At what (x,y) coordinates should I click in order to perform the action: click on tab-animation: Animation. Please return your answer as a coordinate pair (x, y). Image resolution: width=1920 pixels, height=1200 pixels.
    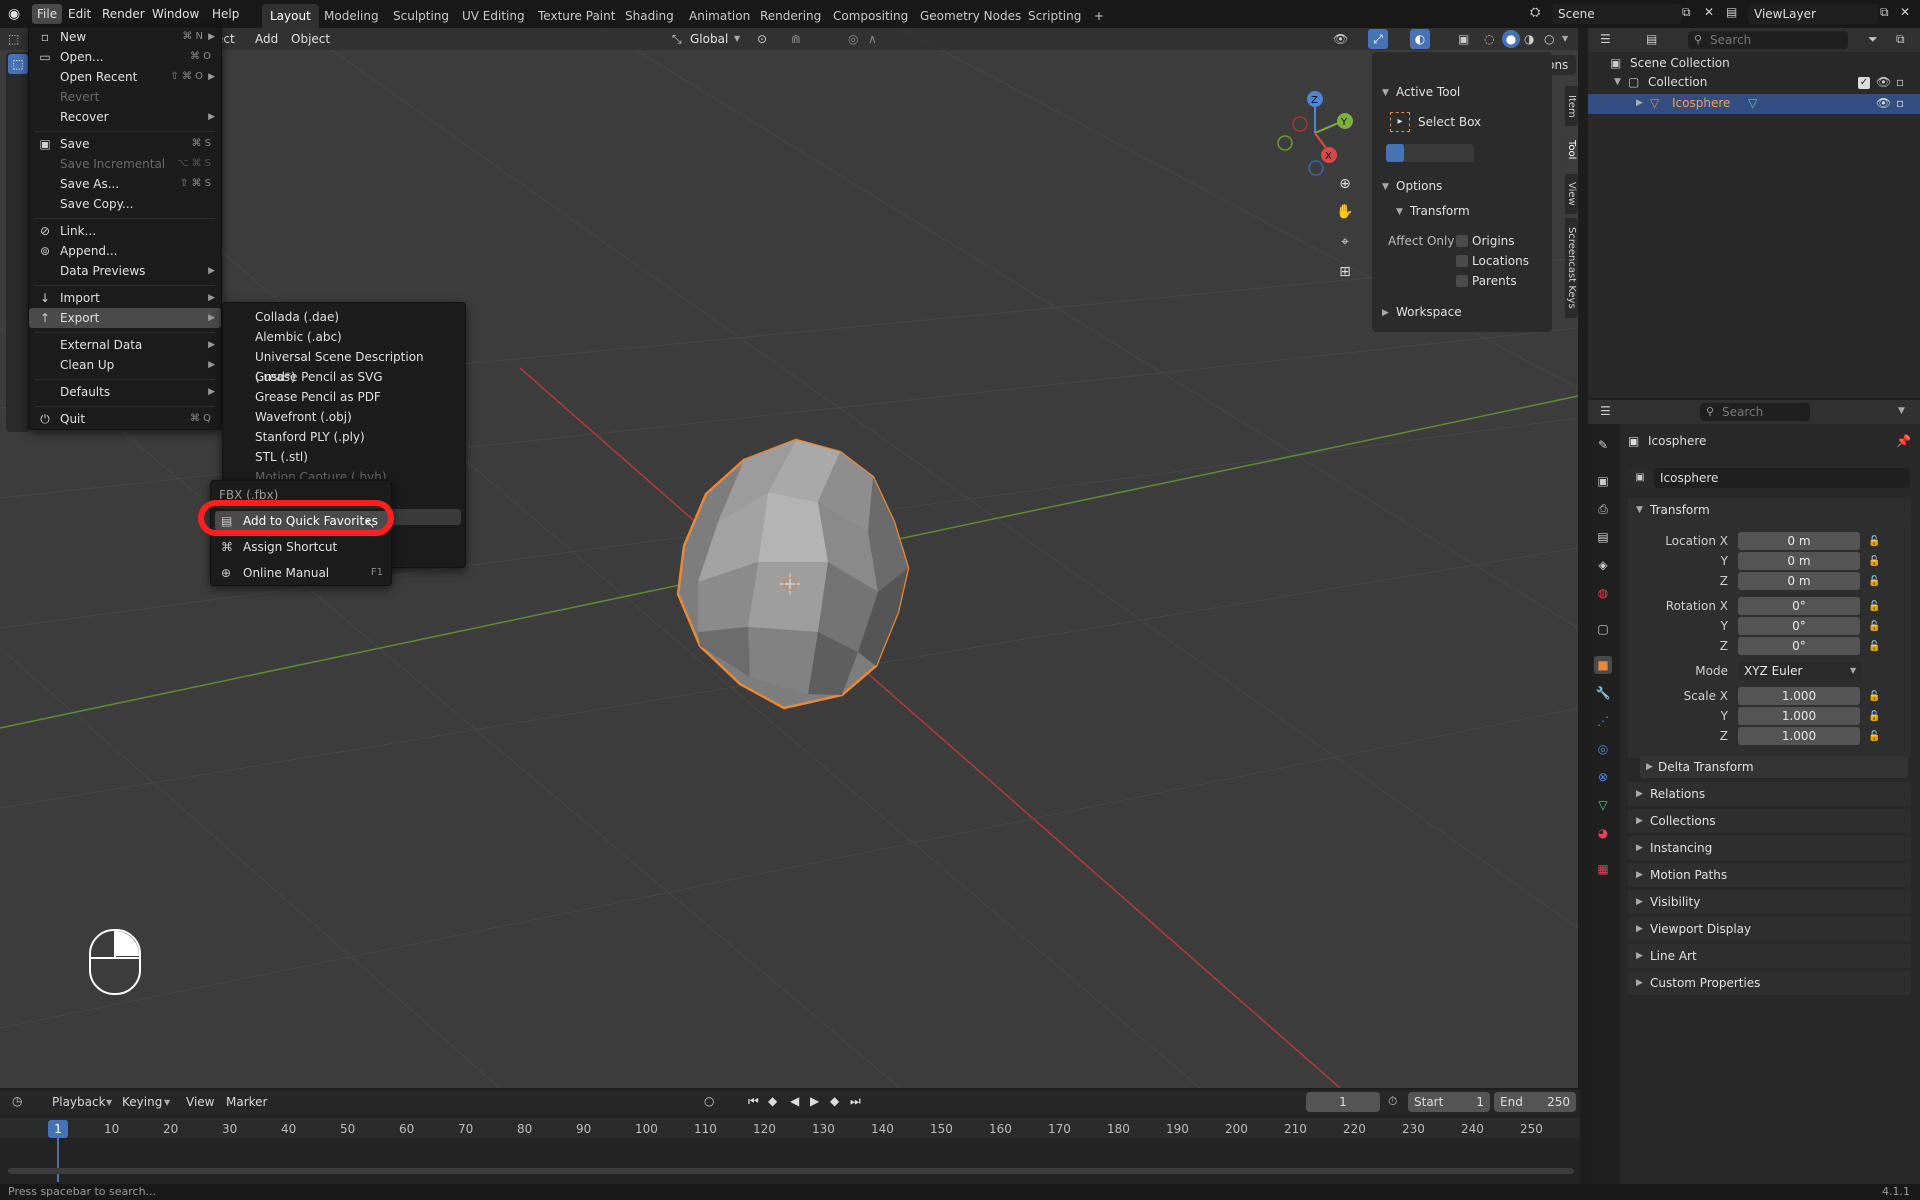
    Looking at the image, I should click on (719, 16).